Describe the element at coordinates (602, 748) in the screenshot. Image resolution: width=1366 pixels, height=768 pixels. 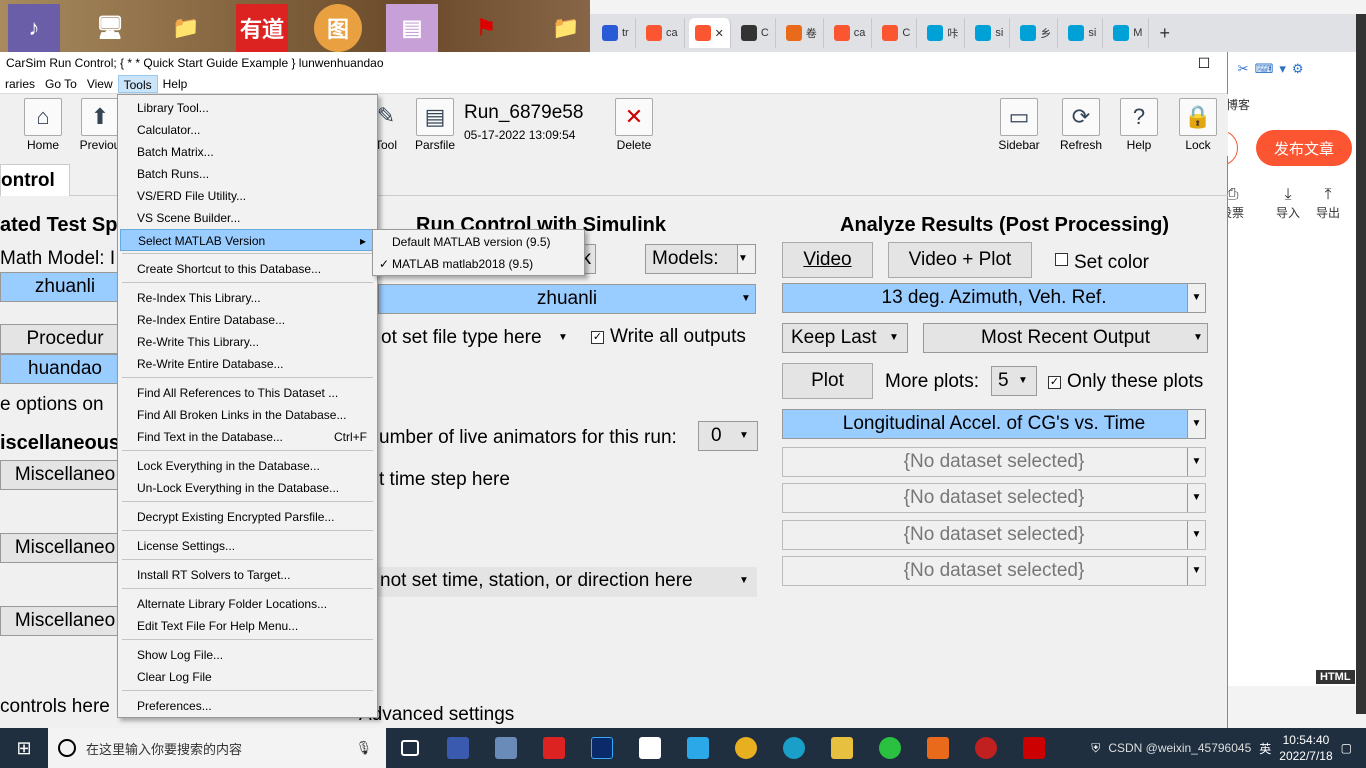
I see `taskbar-photoshop` at that location.